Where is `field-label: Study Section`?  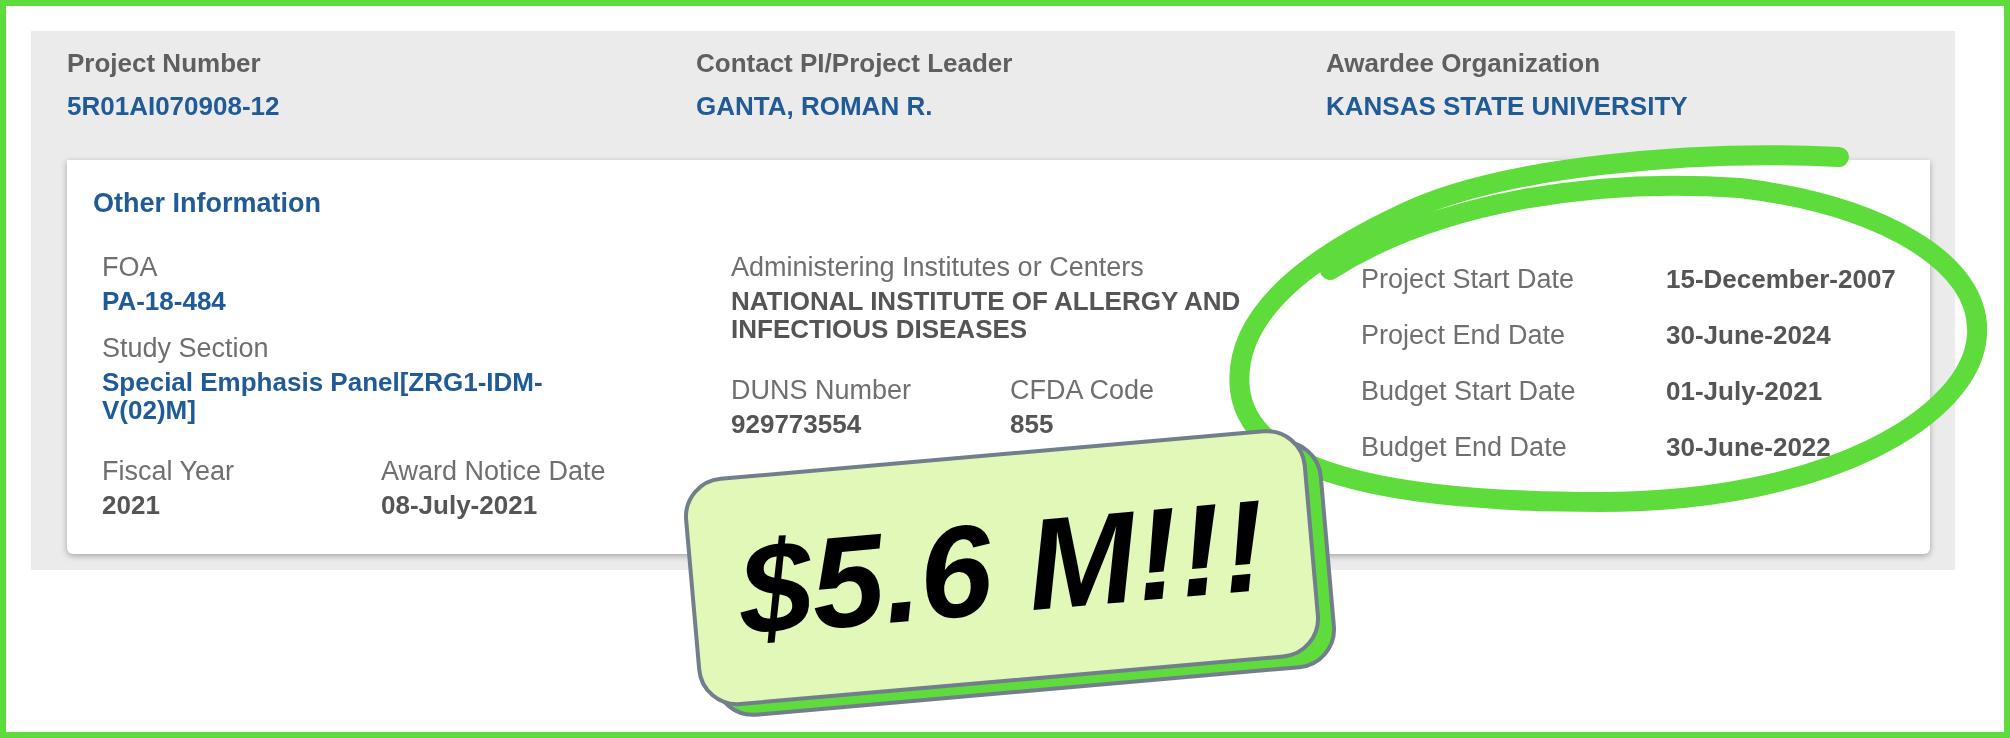 field-label: Study Section is located at coordinates (185, 348).